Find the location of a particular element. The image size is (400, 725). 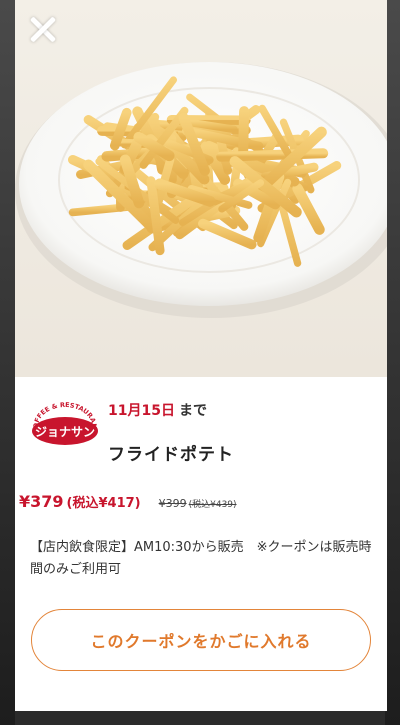

original-price: ¥399 is located at coordinates (172, 503).